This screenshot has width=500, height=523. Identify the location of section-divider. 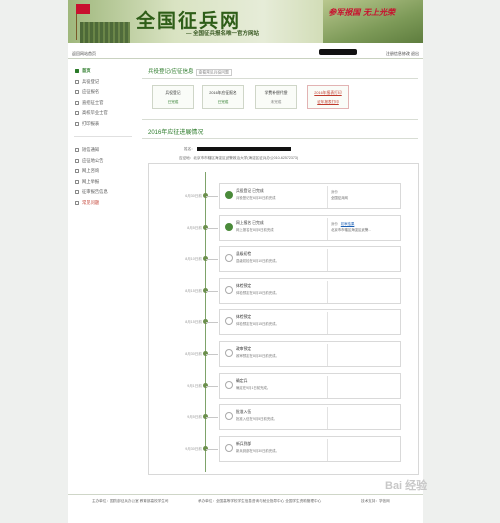
(280, 78).